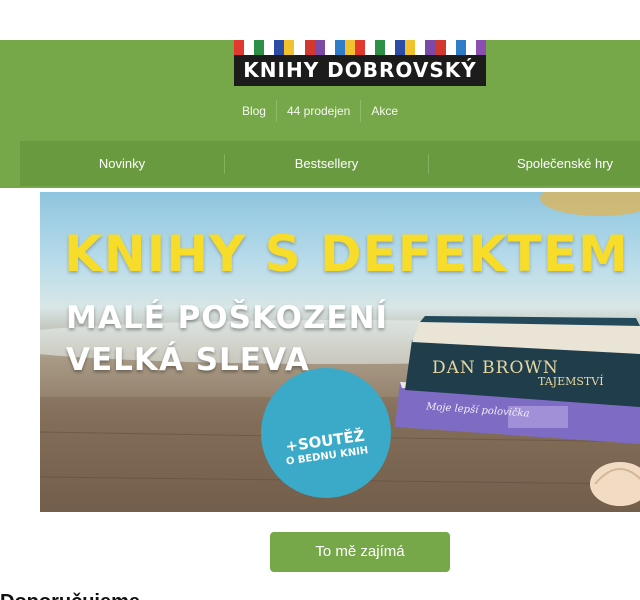 This screenshot has height=600, width=640. I want to click on banner-subtitle-2: VELKÁ SLEVA, so click(188, 360).